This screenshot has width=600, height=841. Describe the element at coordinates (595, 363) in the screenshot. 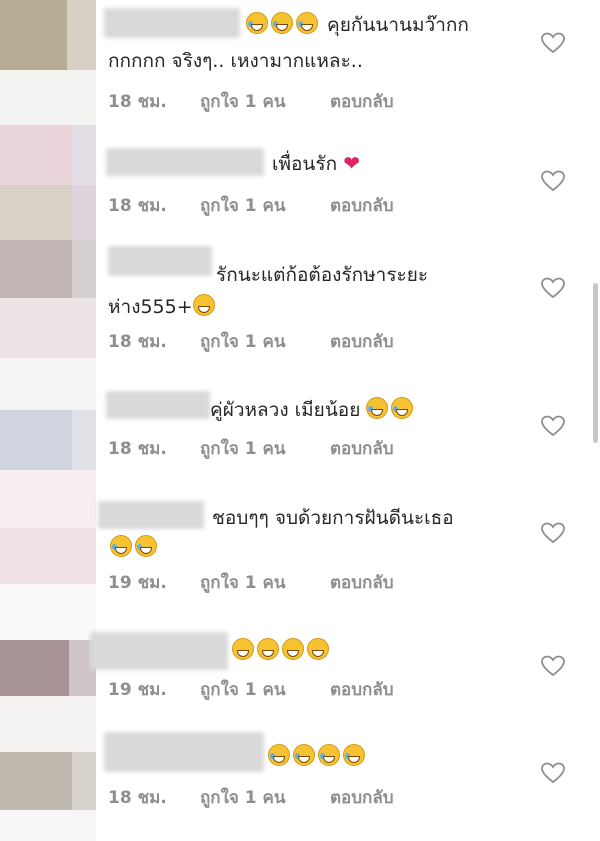

I see `scrollbar-thumb` at that location.